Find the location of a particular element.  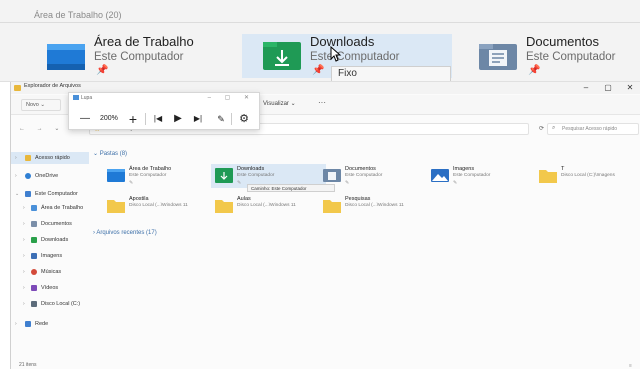

more-options-button: ··· is located at coordinates (322, 102).